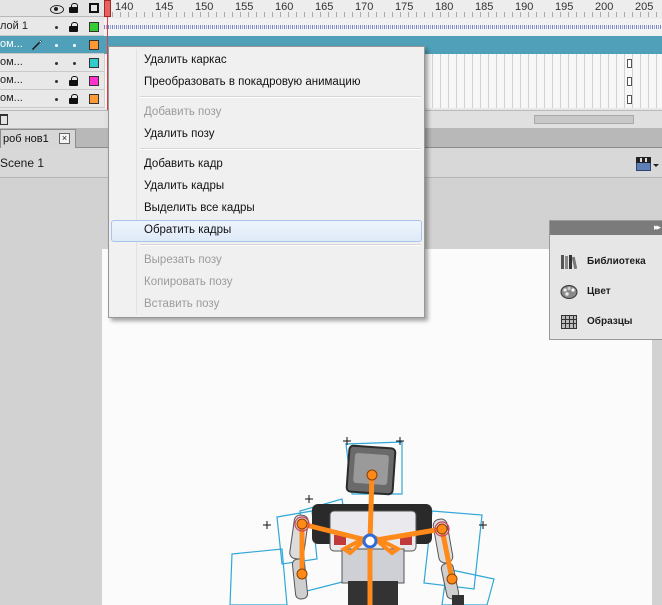 This screenshot has width=662, height=605. Describe the element at coordinates (266, 231) in the screenshot. I see `menu-item: Обратить кадры` at that location.